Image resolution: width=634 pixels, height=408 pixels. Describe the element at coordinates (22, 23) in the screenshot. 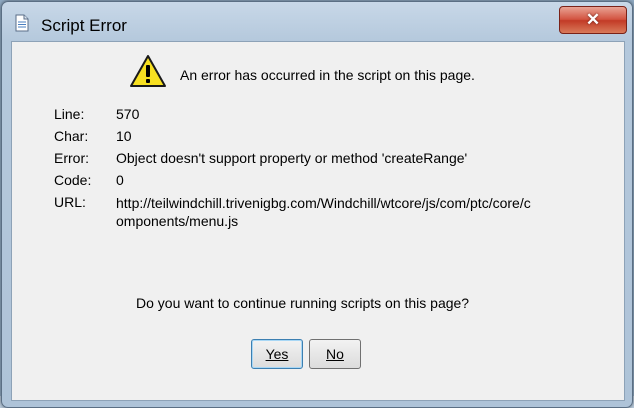

I see `document-icon` at that location.